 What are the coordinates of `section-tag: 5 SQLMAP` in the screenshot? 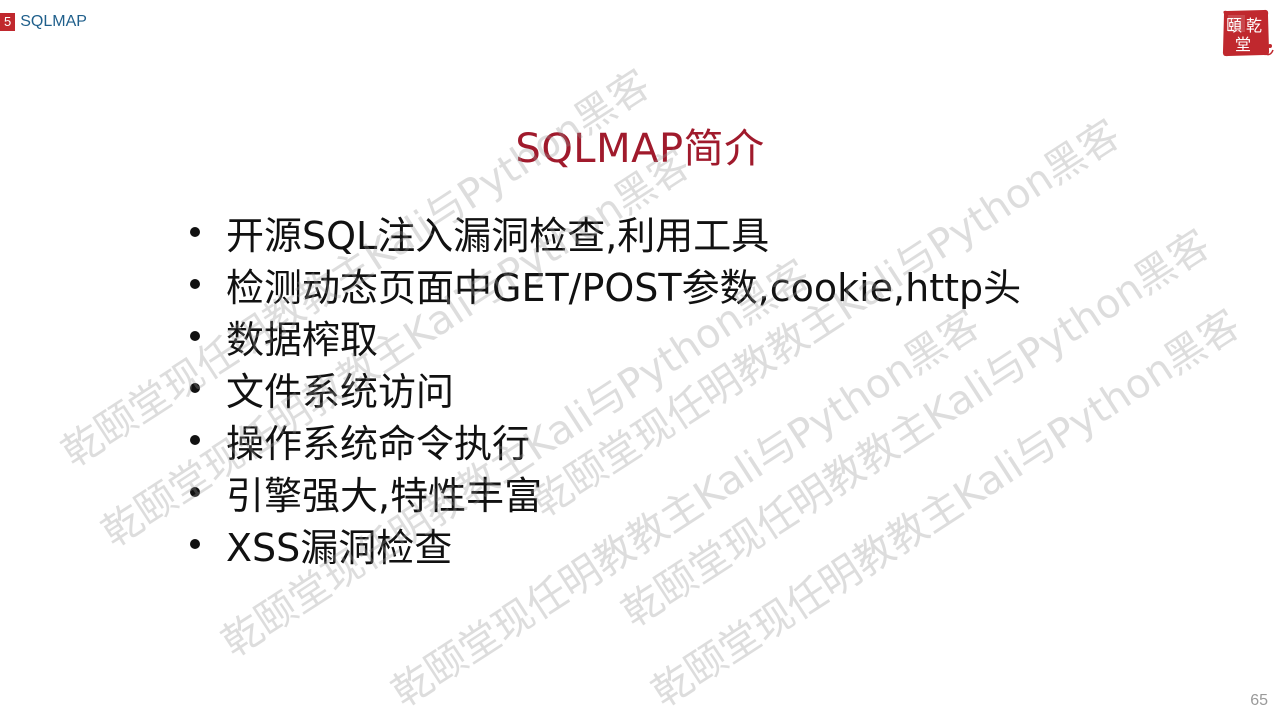 It's located at (43, 22).